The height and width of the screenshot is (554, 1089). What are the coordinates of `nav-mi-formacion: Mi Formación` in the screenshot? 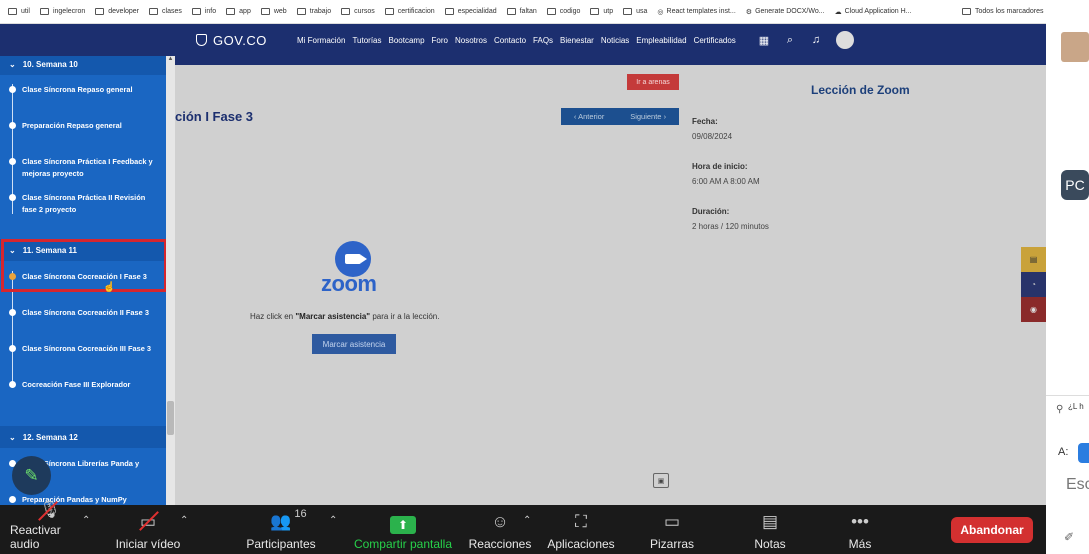 It's located at (321, 40).